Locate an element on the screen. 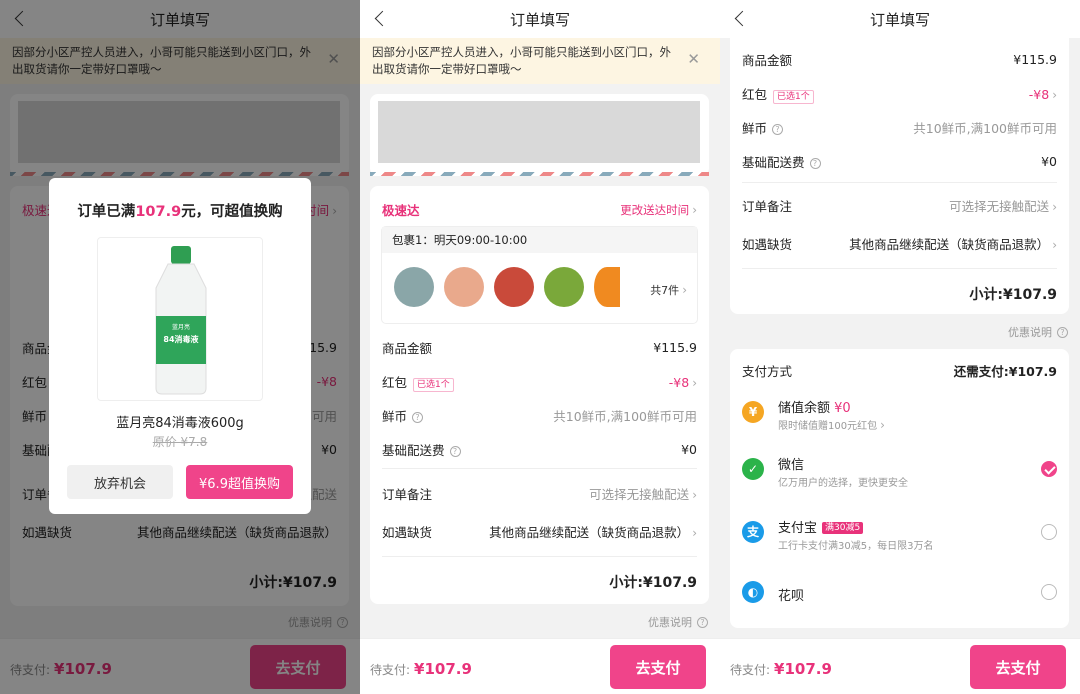 The image size is (1080, 694). pay-method-huabei: ◐ 花呗 is located at coordinates (899, 595).